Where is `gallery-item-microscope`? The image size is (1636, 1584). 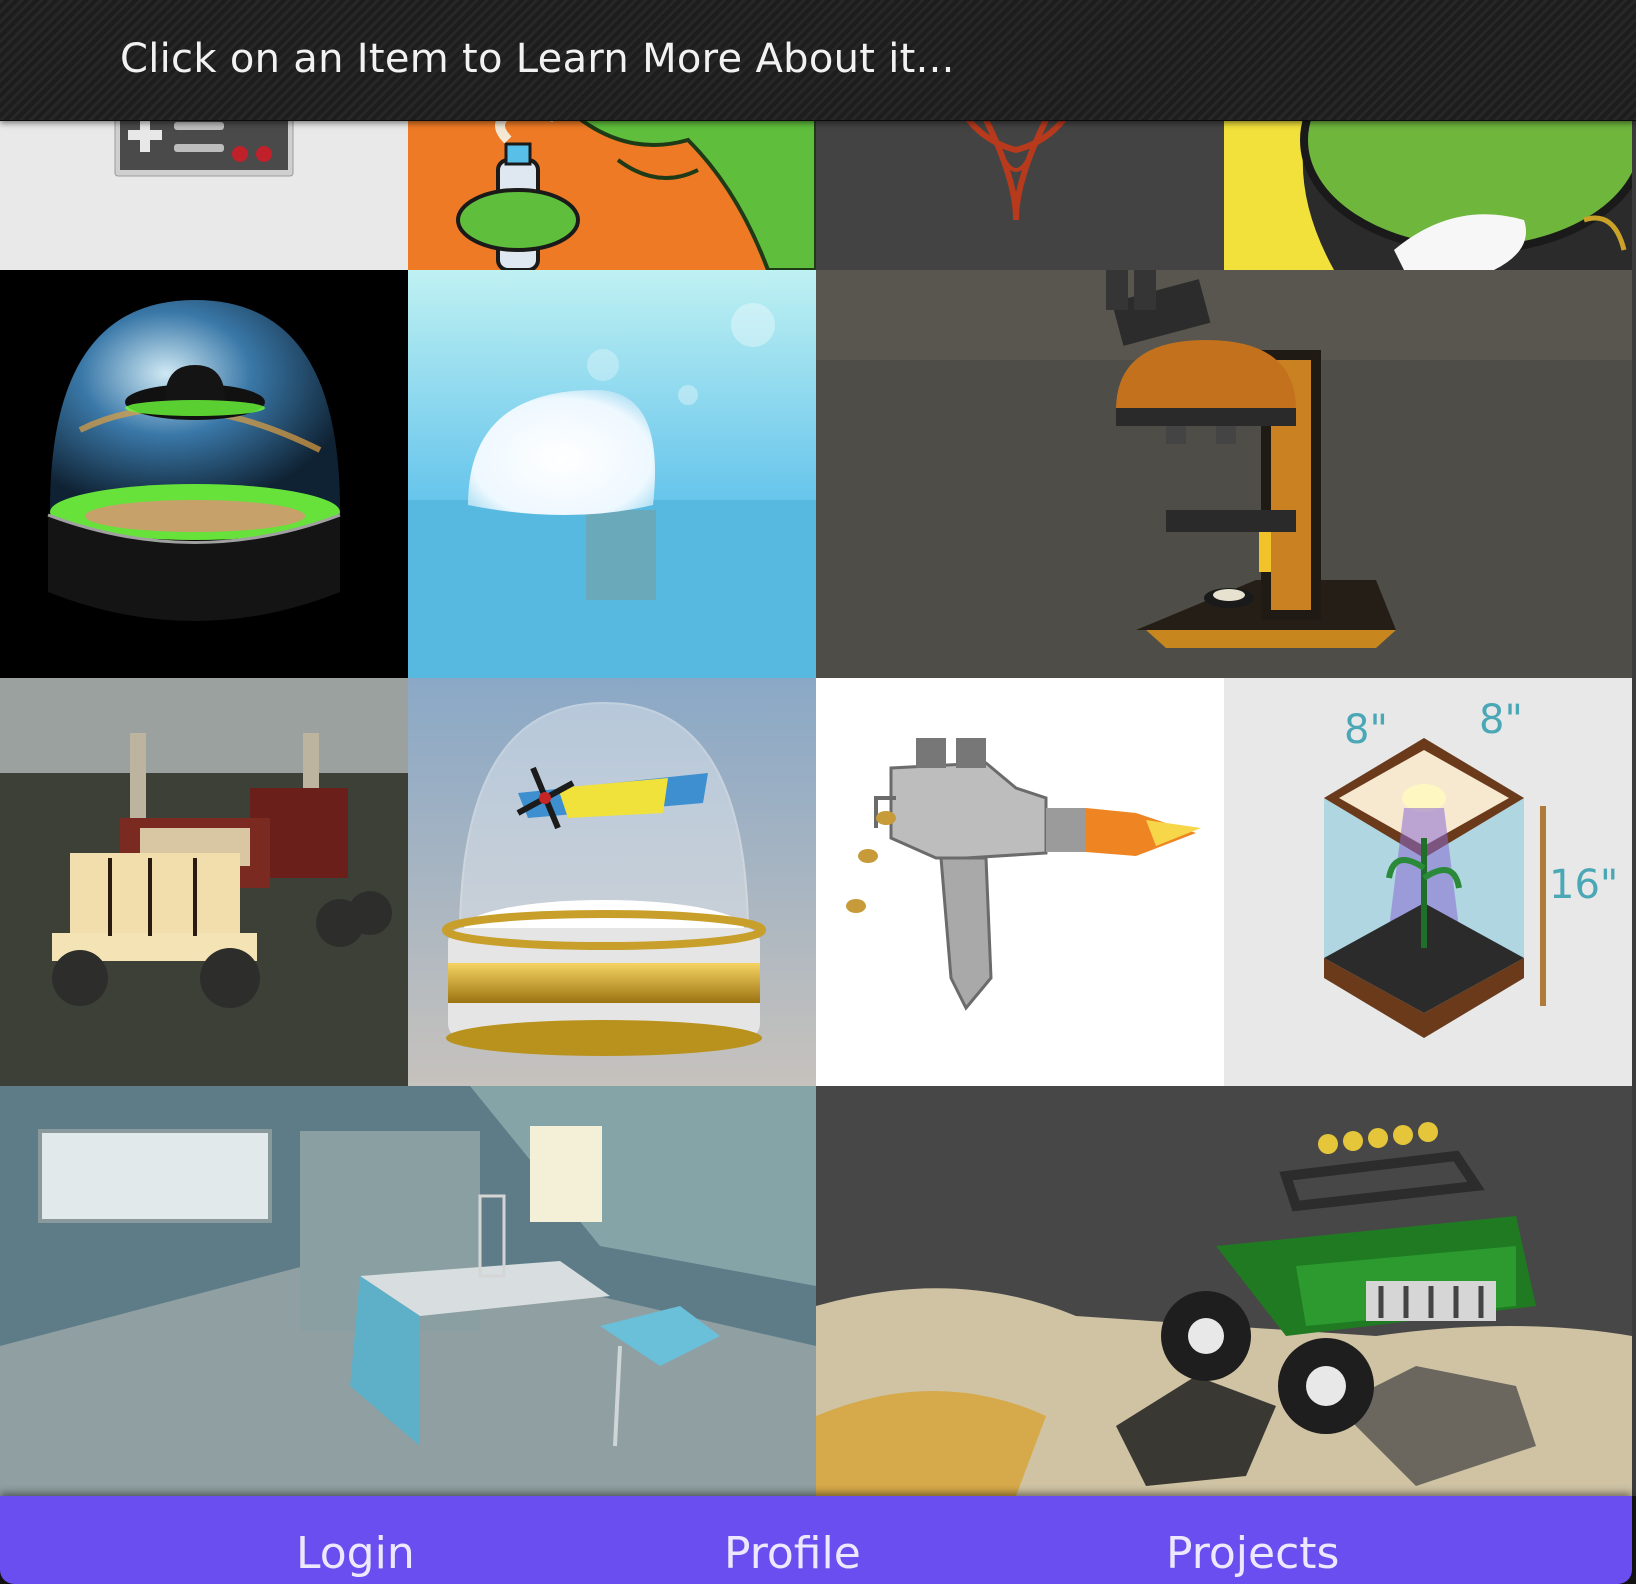
gallery-item-microscope is located at coordinates (1224, 474).